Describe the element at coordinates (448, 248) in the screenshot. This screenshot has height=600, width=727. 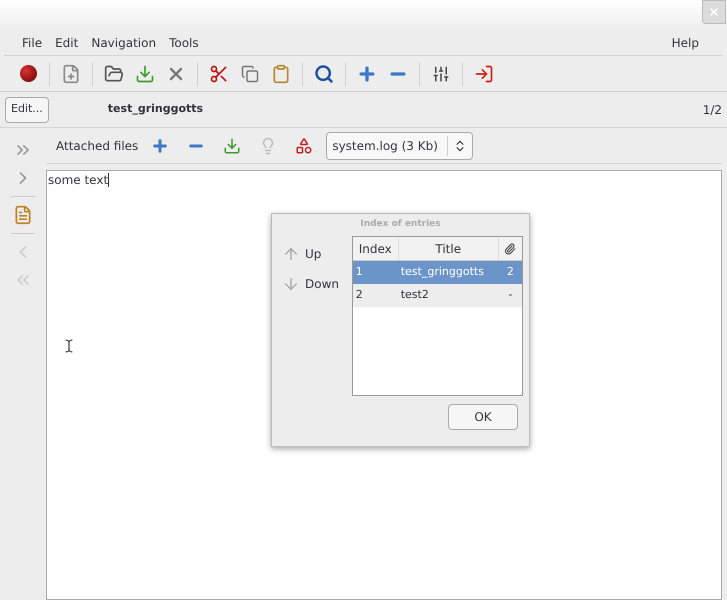
I see `column-header: Title` at that location.